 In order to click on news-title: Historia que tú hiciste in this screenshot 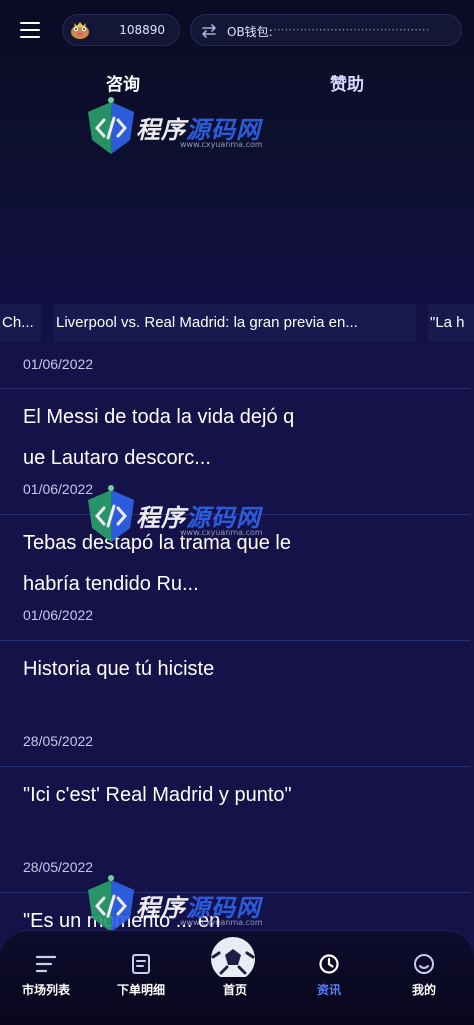, I will do `click(119, 669)`.